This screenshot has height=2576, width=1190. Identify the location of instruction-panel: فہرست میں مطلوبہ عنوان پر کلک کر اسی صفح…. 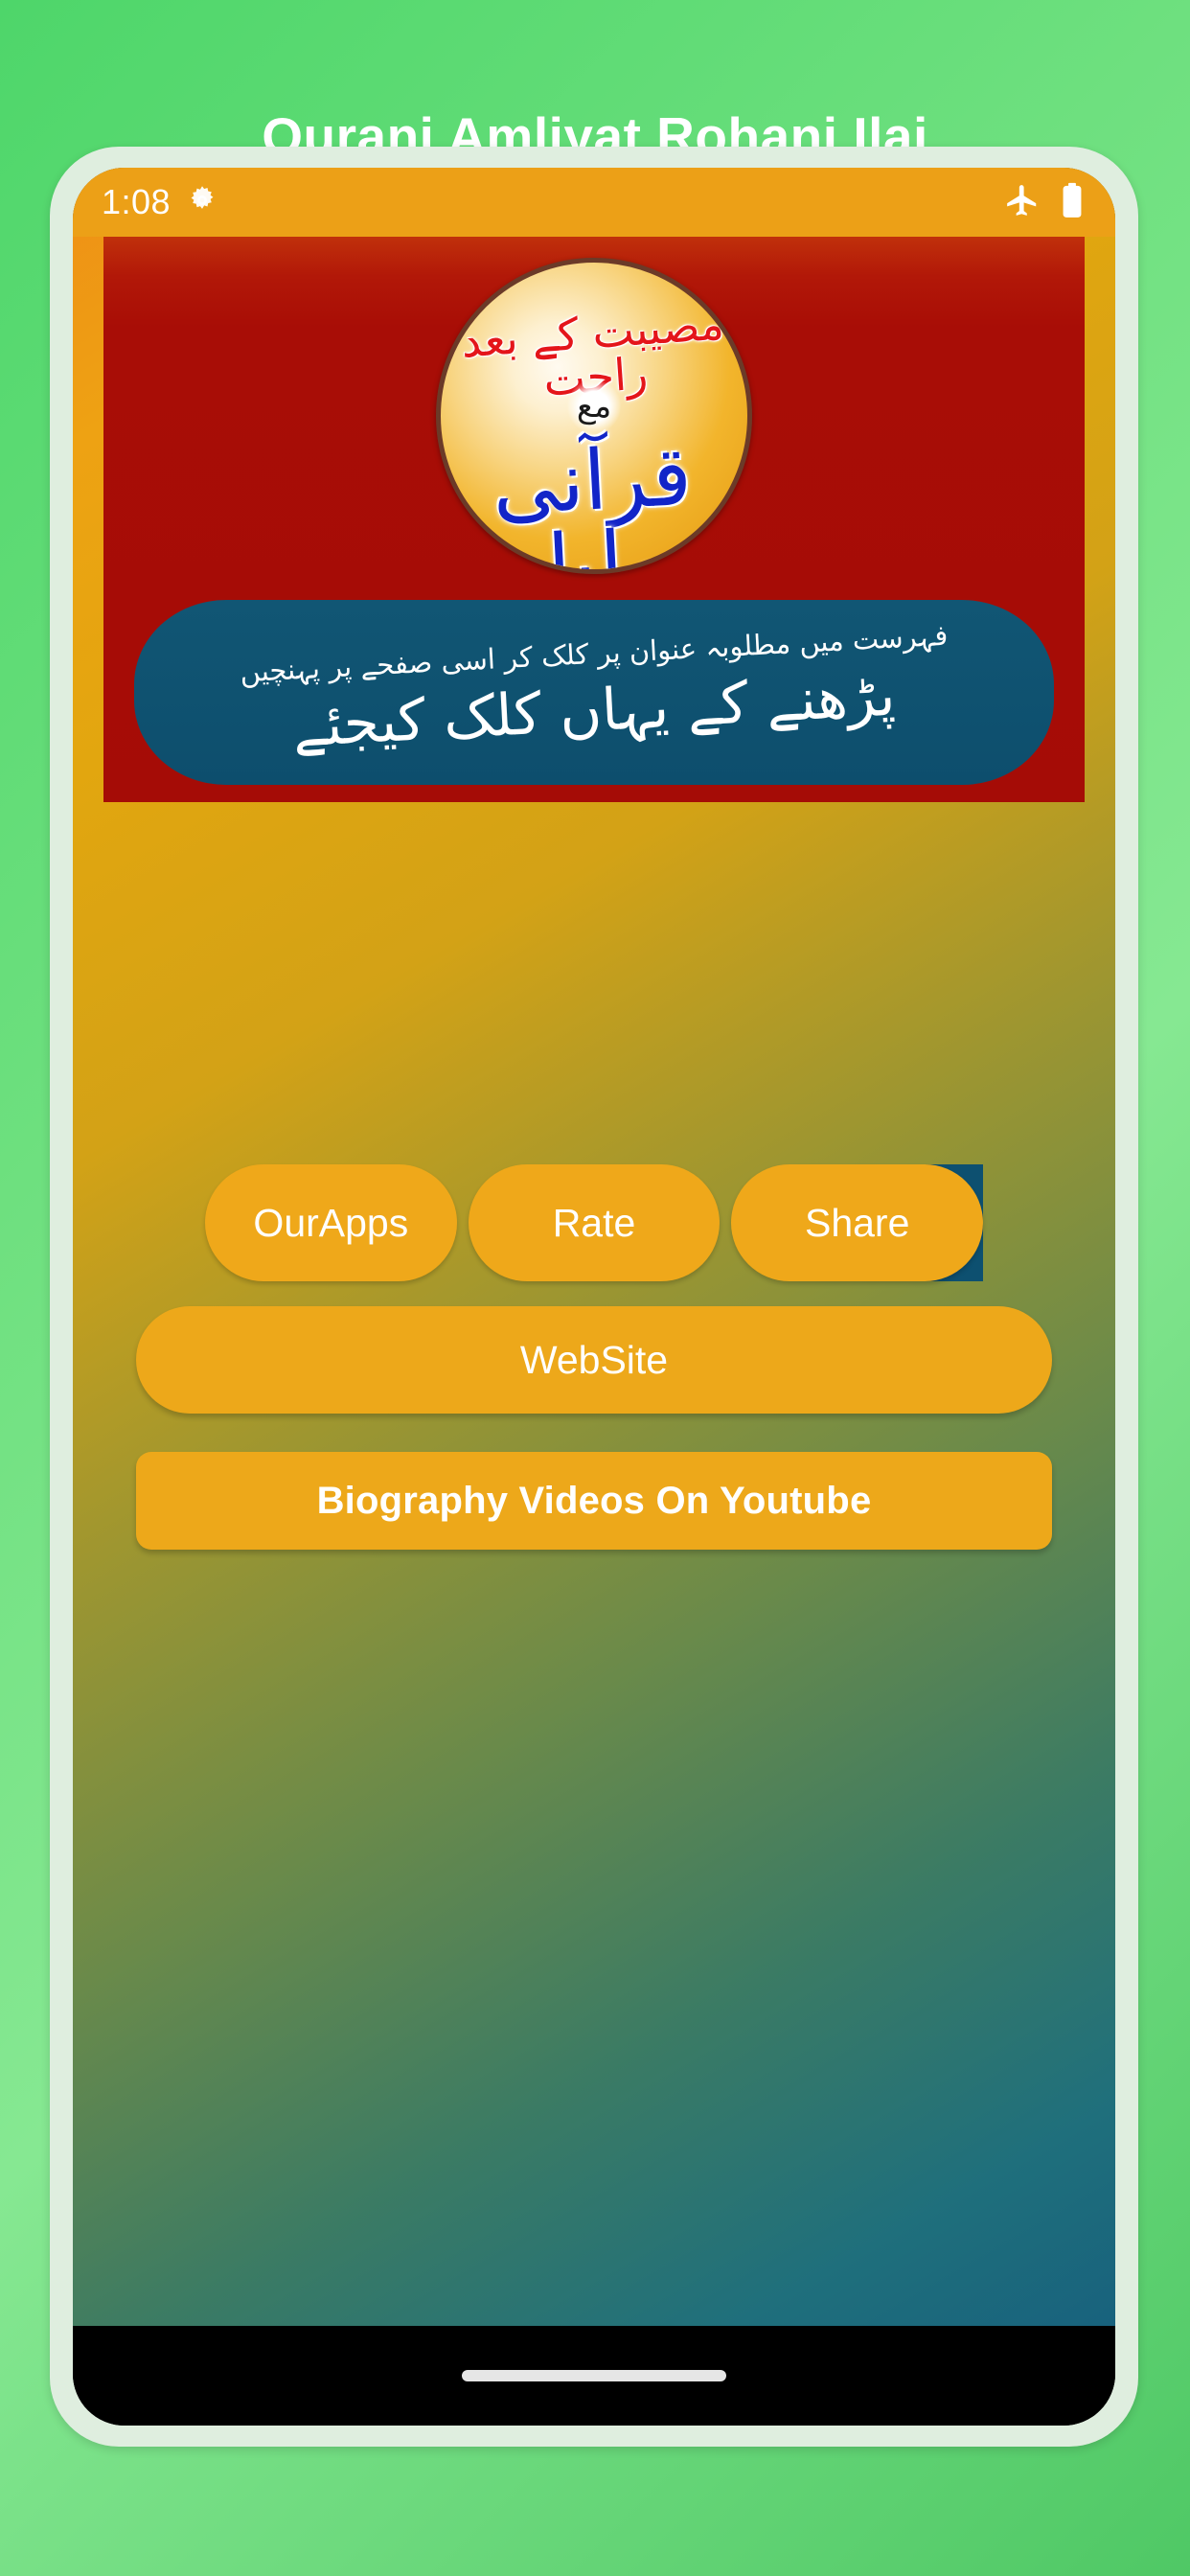
(594, 692).